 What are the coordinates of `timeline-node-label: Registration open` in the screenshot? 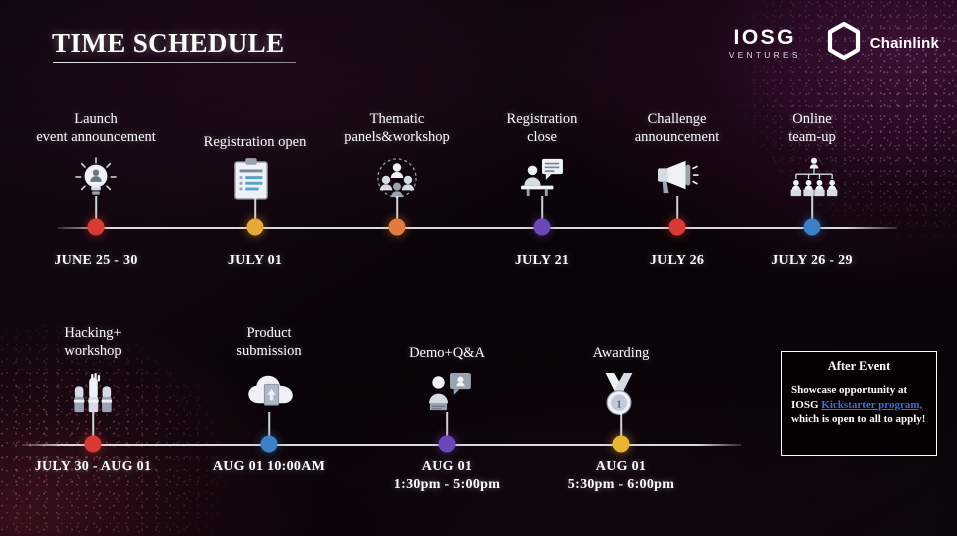 It's located at (255, 142).